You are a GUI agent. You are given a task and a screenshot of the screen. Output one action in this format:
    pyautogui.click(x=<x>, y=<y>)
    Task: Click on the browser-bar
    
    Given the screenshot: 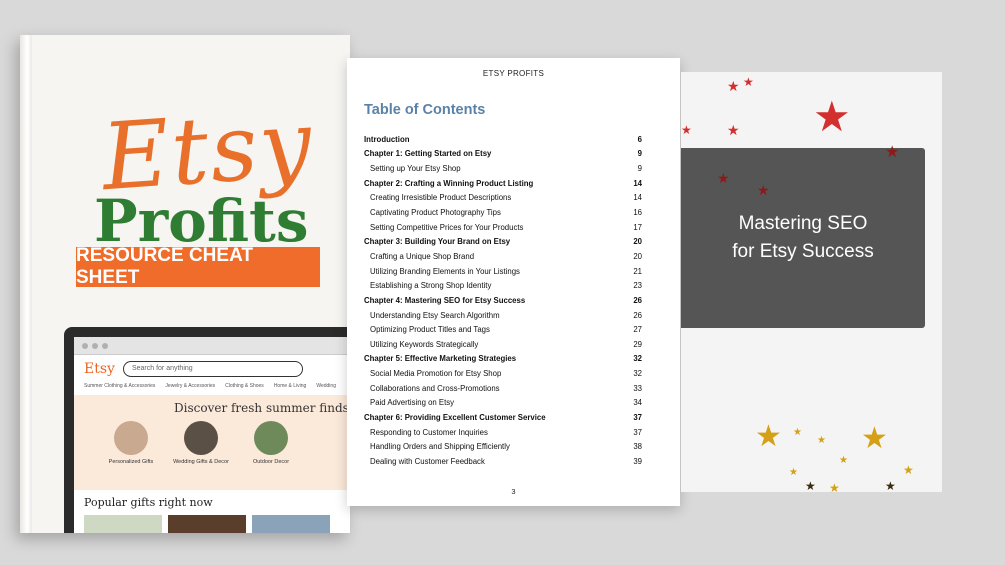 What is the action you would take?
    pyautogui.click(x=212, y=346)
    